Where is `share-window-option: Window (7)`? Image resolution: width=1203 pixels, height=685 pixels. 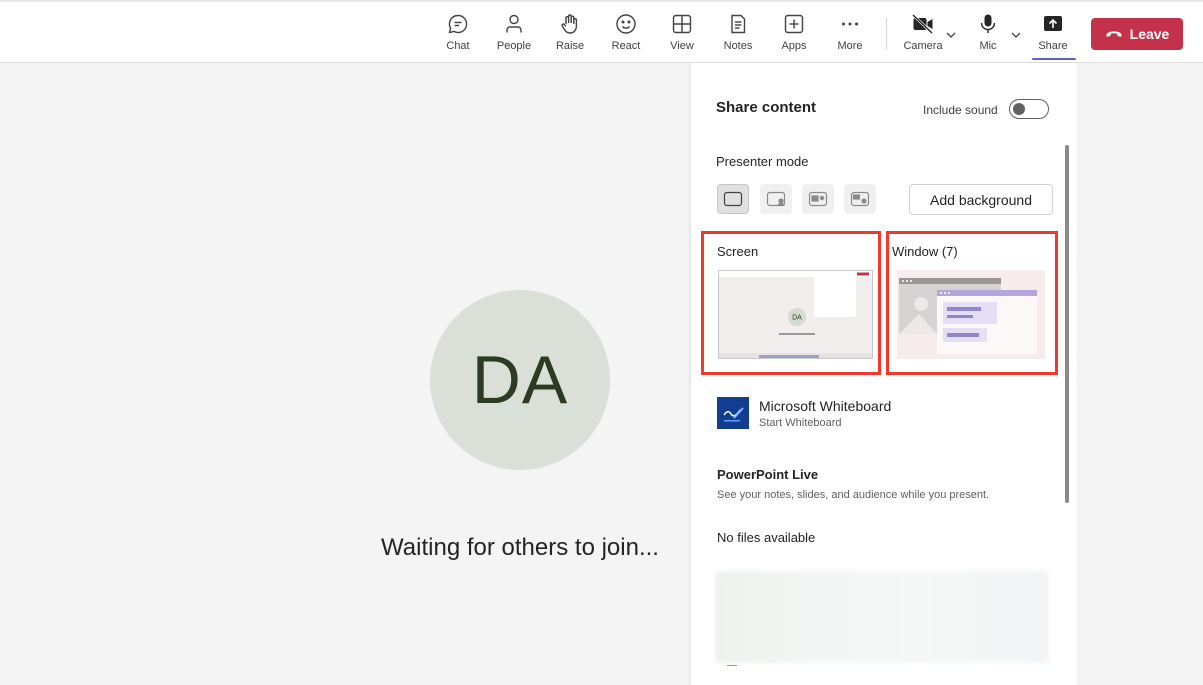 share-window-option: Window (7) is located at coordinates (972, 303).